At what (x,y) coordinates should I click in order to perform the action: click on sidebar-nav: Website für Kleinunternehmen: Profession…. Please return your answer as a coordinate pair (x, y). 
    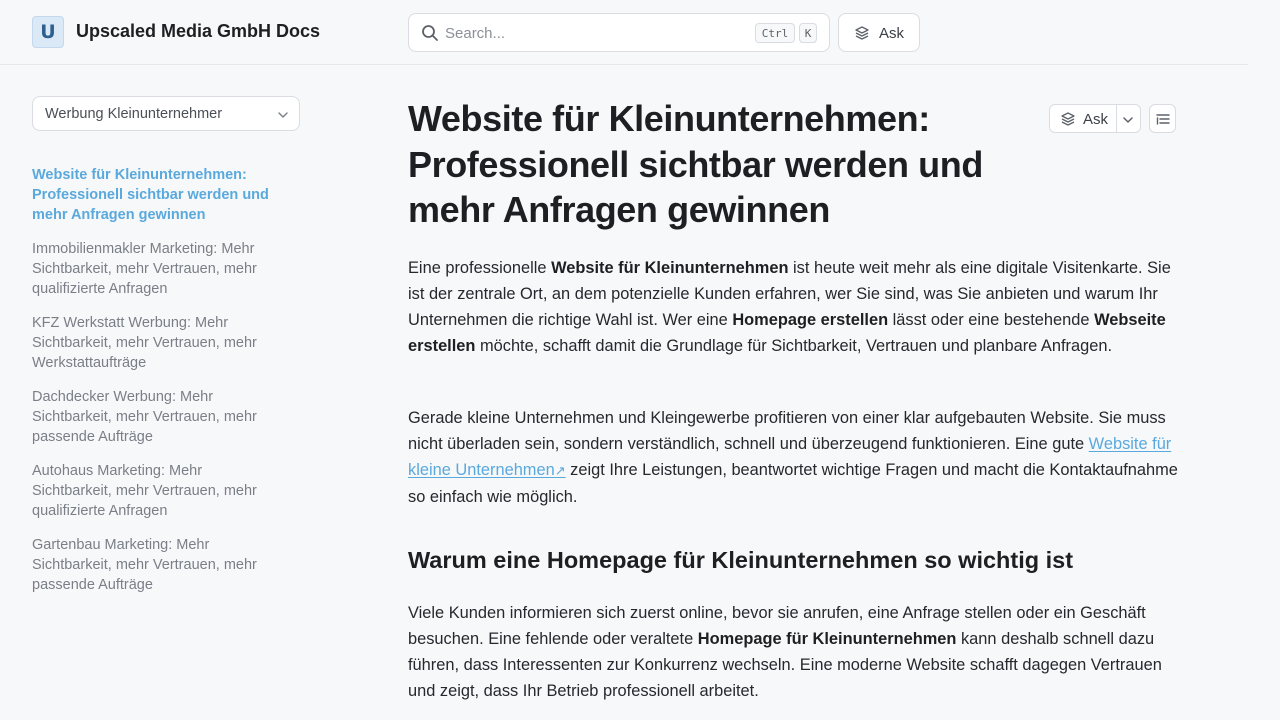
    Looking at the image, I should click on (152, 387).